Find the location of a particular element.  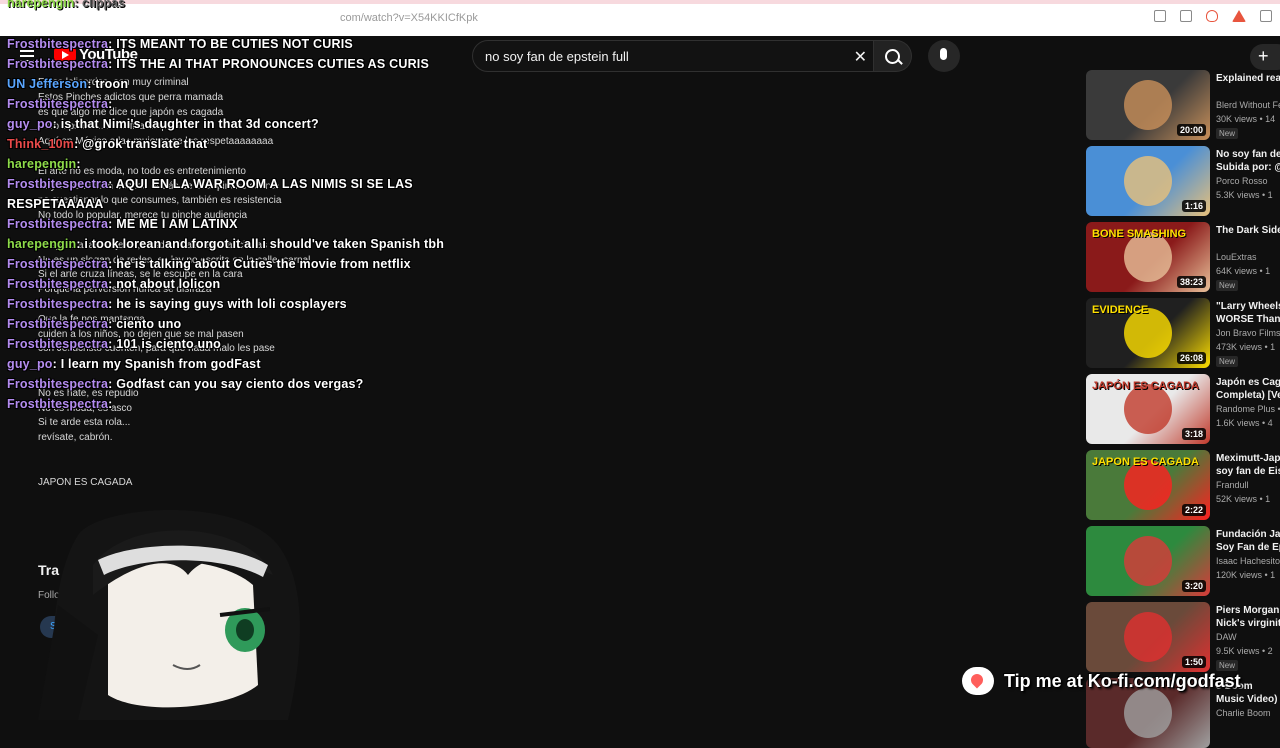

chat-message: Frostbitespectra: not about lolicon is located at coordinates (225, 284).